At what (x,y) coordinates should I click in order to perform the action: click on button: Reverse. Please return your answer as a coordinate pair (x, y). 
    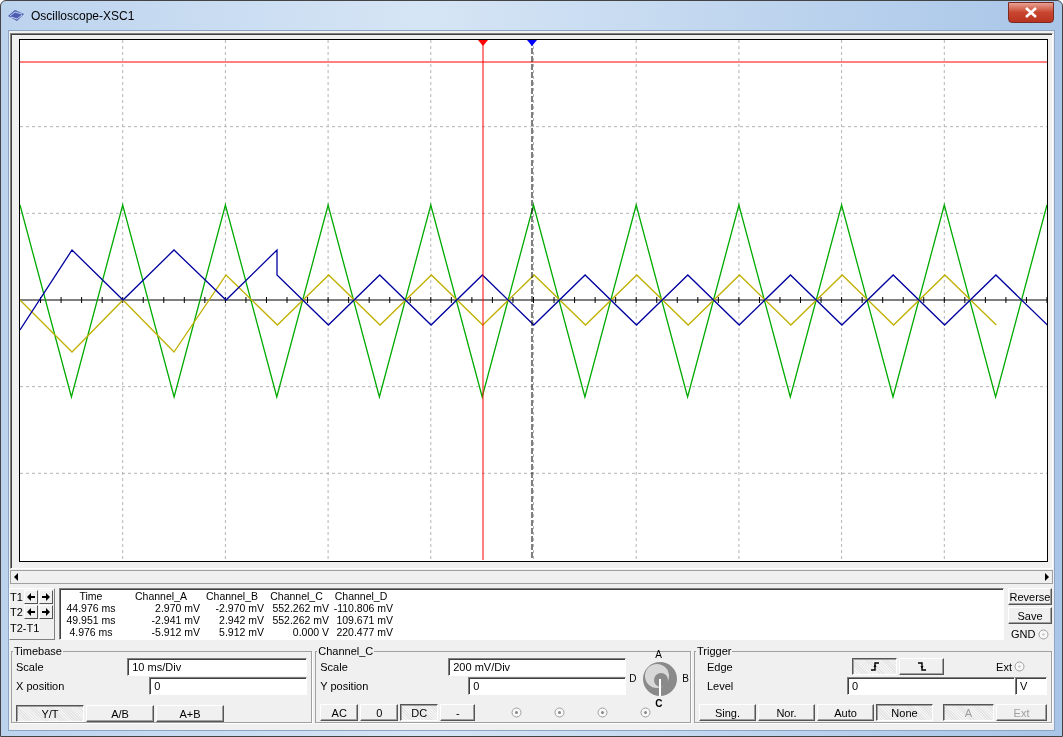
    Looking at the image, I should click on (1030, 596).